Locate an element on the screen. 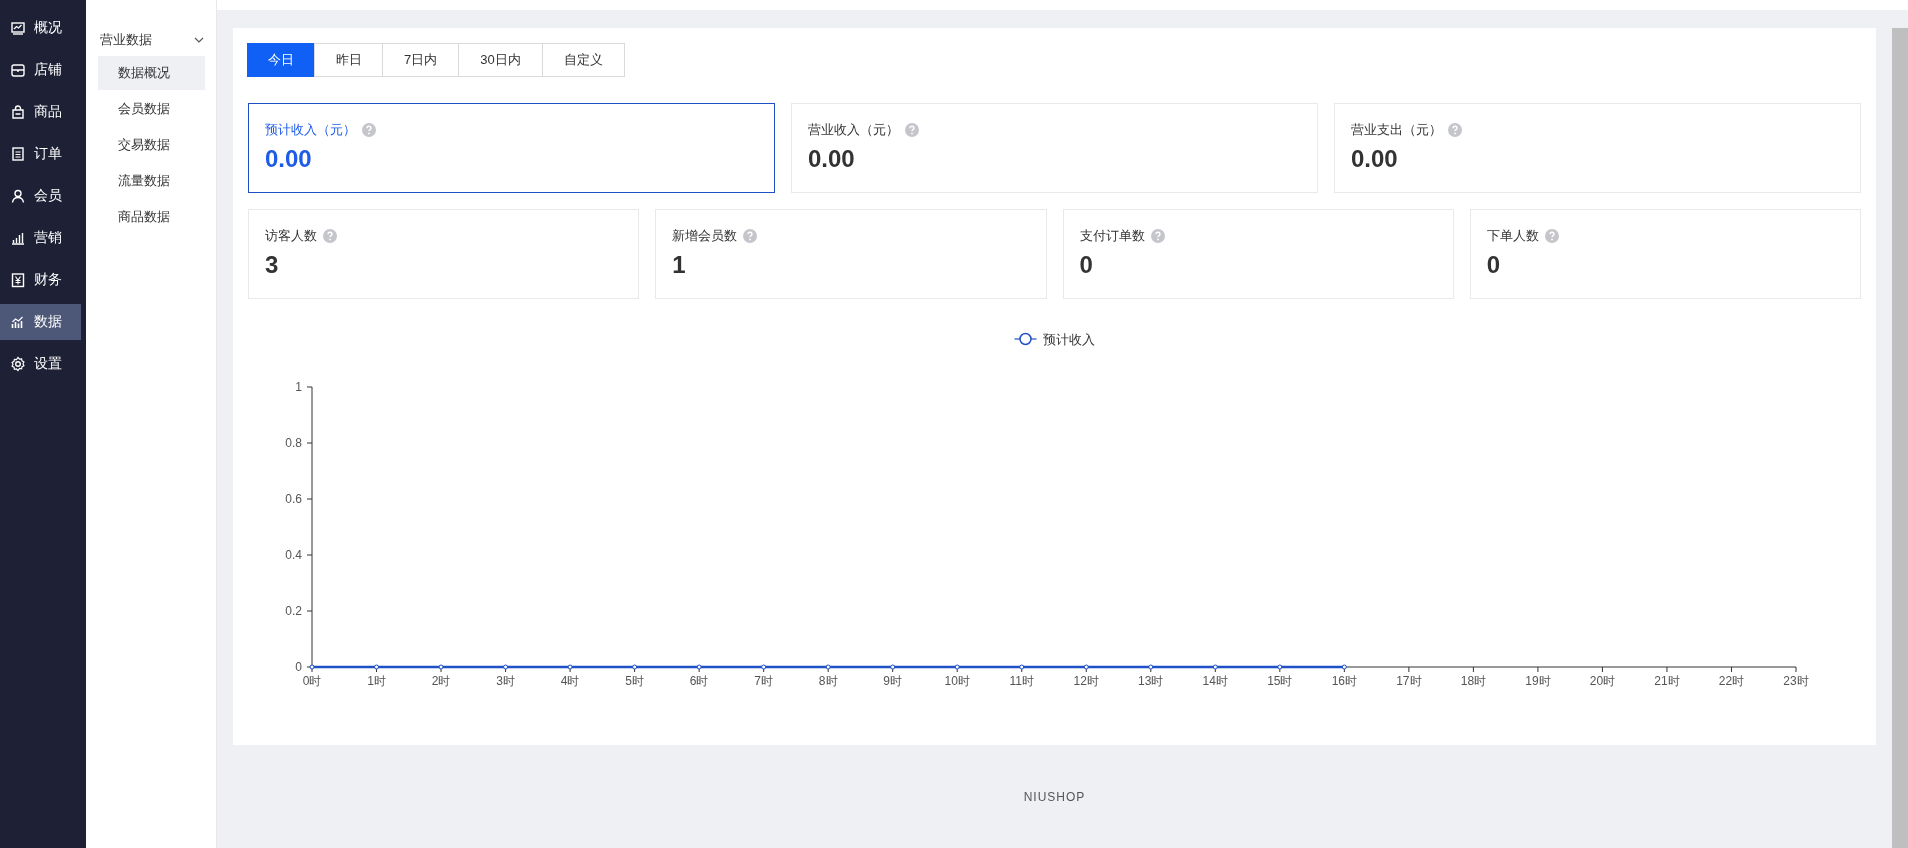 The image size is (1908, 848). stat-card: 新增会员数 1 is located at coordinates (851, 254).